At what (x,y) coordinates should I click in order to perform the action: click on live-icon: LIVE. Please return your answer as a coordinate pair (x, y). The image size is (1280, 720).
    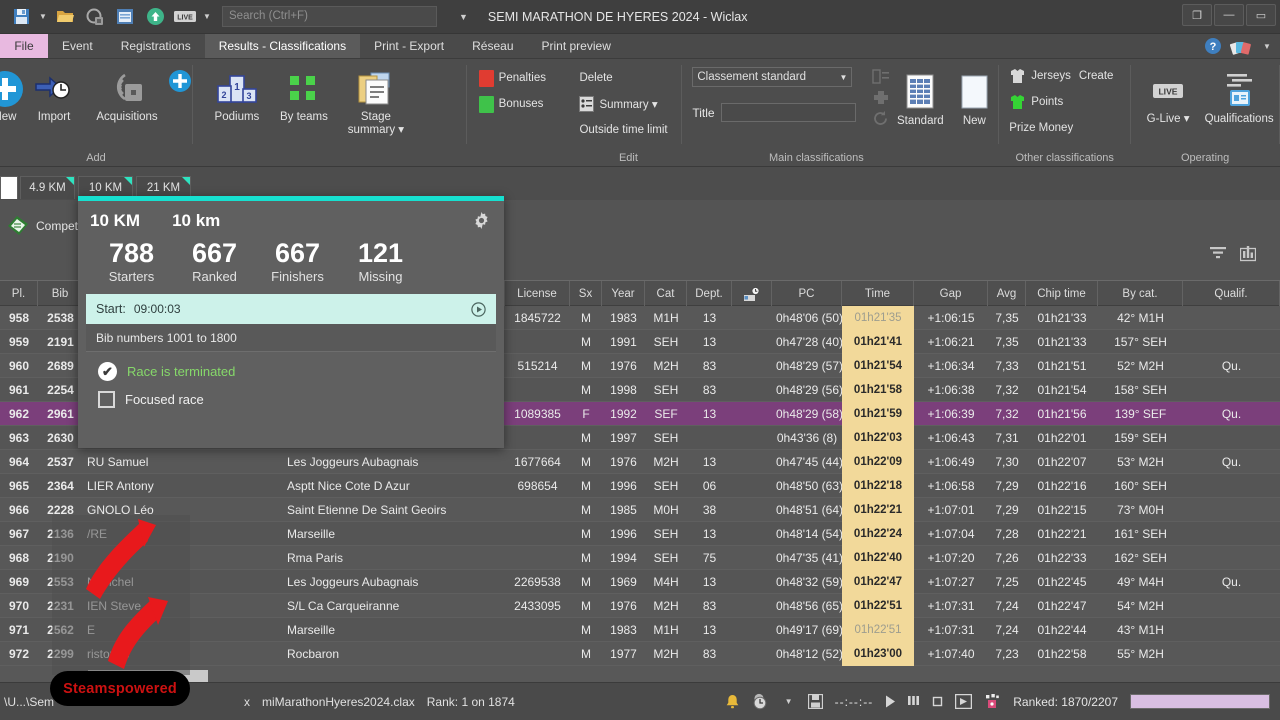
    Looking at the image, I should click on (185, 17).